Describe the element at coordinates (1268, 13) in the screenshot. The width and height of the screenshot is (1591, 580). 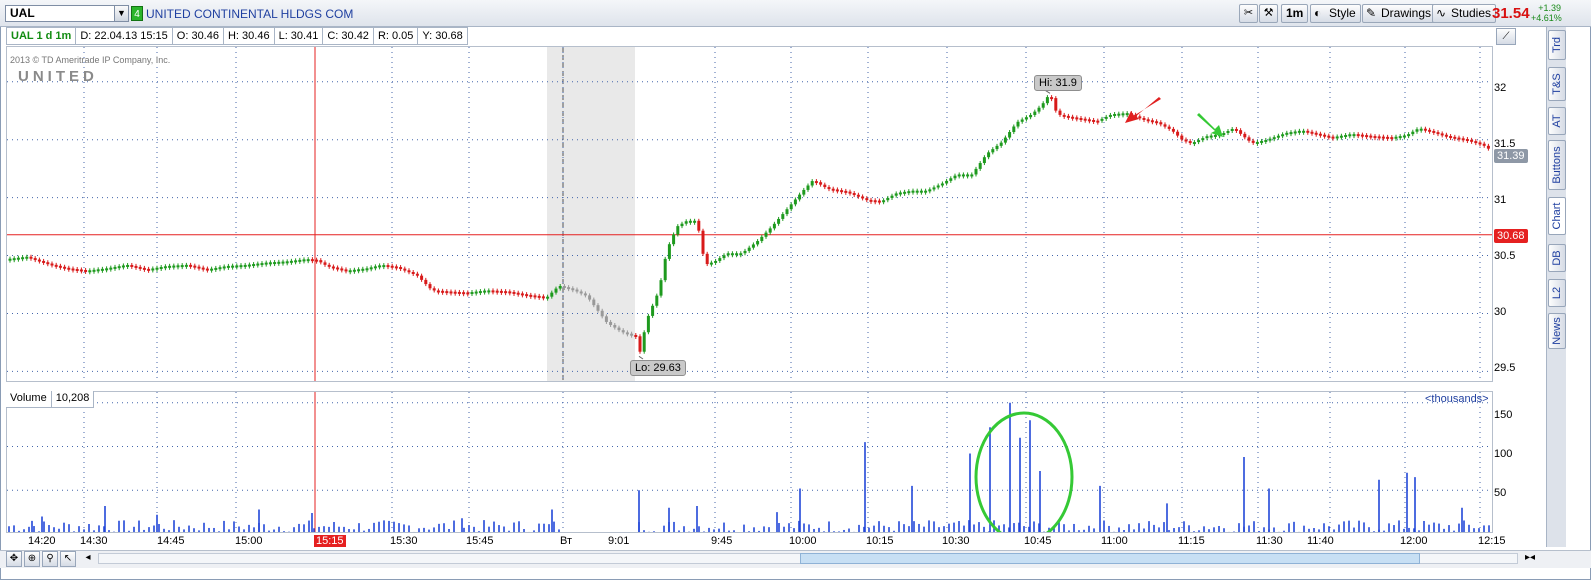
I see `wrench-icon: ⚒` at that location.